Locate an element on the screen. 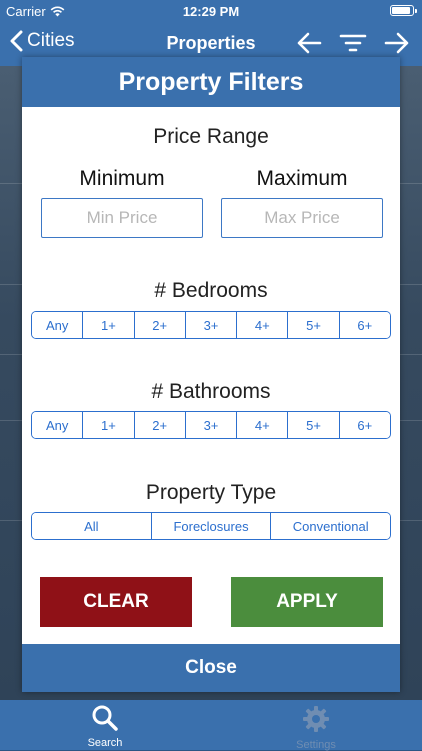  status-bar: Carrier 12:29 PM is located at coordinates (211, 11).